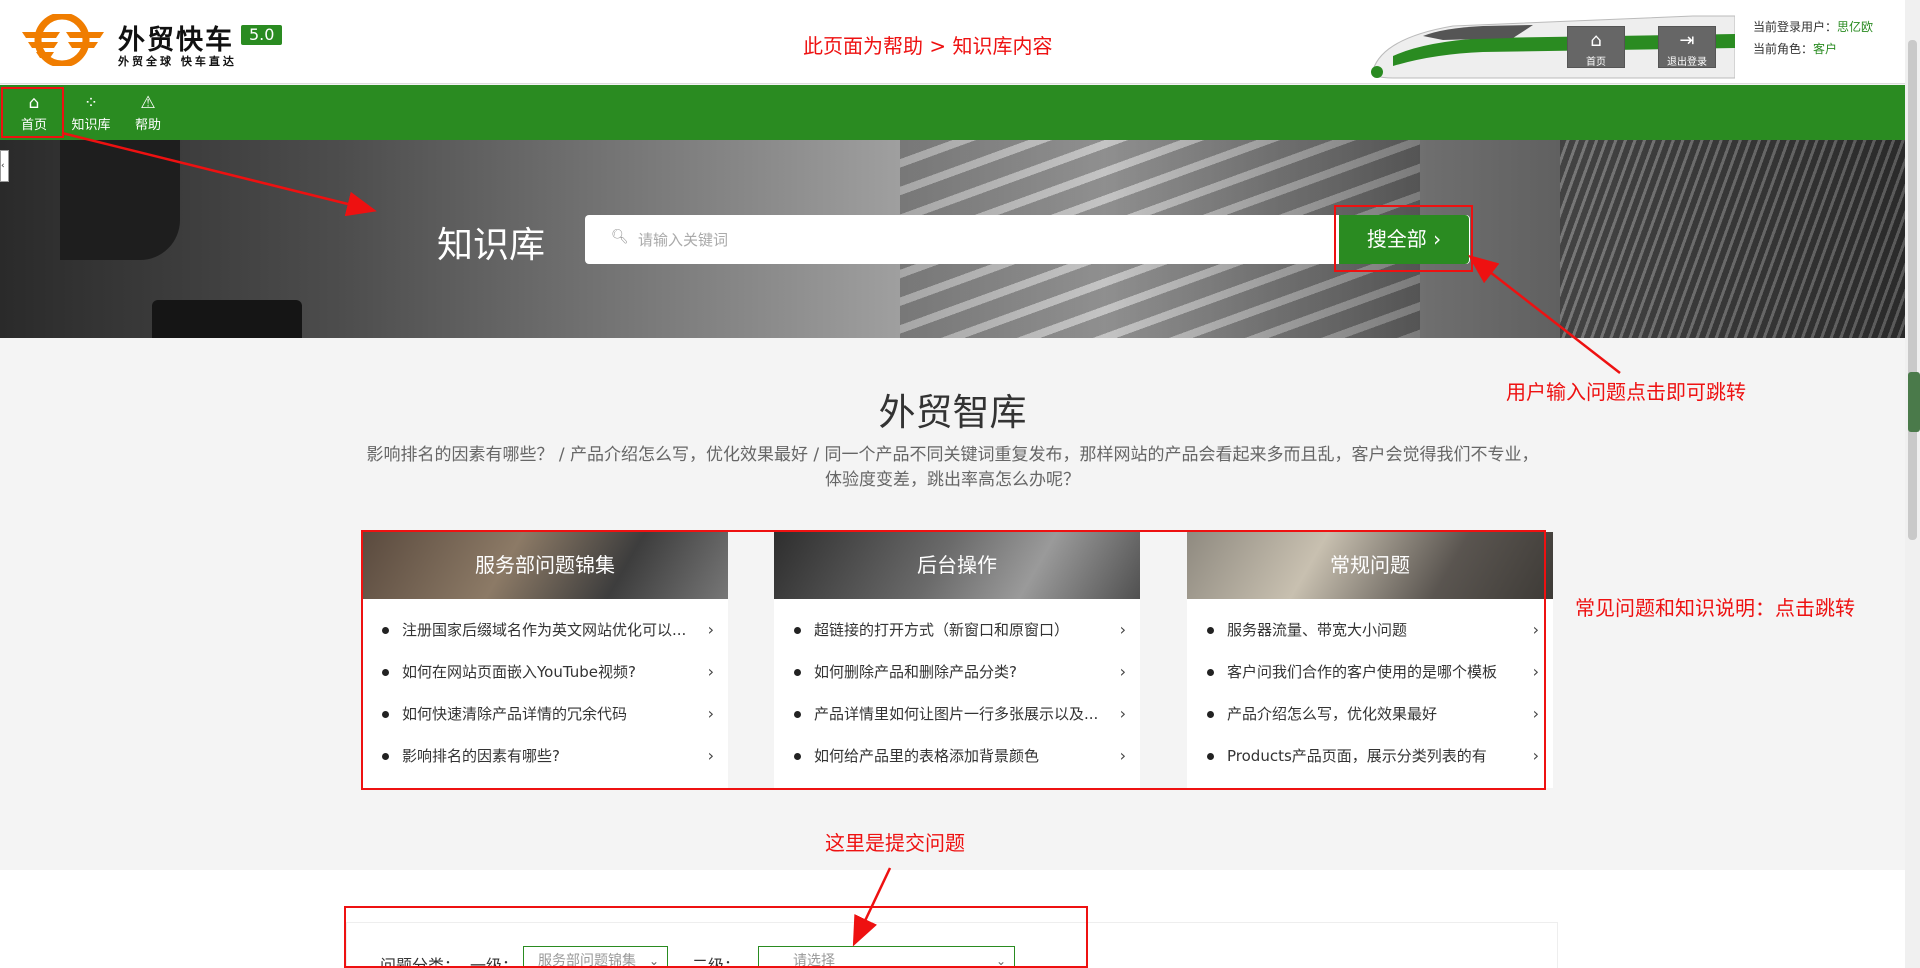 Image resolution: width=1920 pixels, height=968 pixels. Describe the element at coordinates (63, 40) in the screenshot. I see `logo-icon` at that location.